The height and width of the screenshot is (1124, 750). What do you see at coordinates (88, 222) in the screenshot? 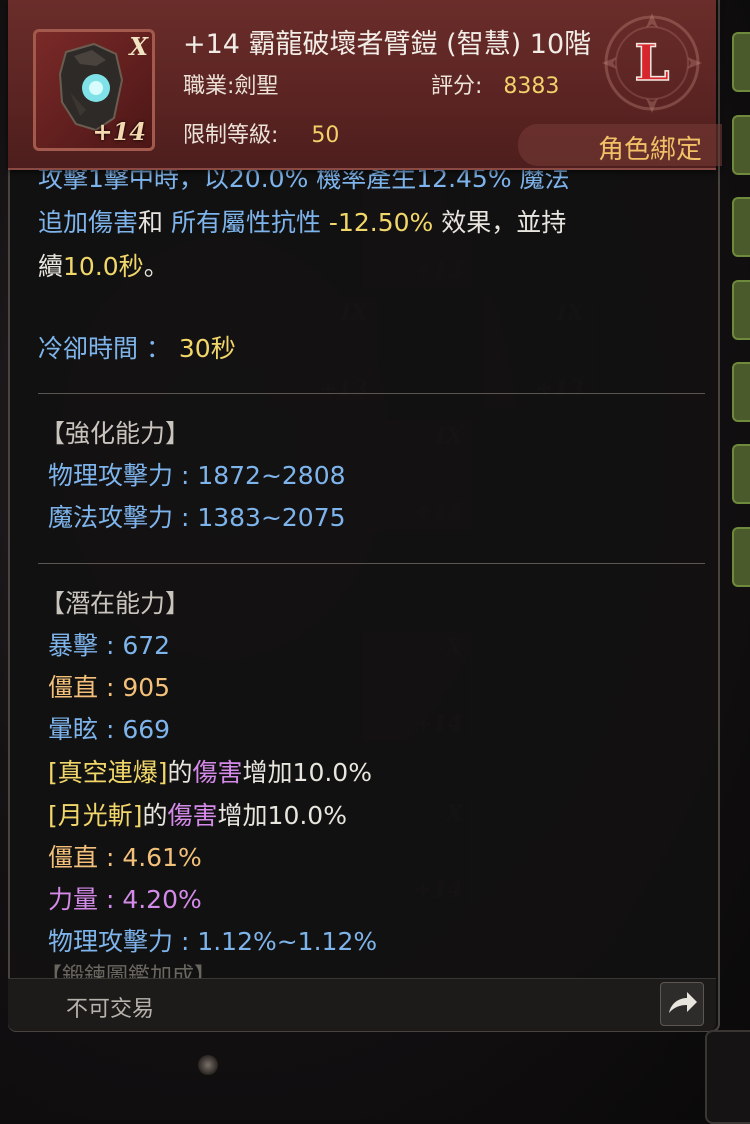
I see `effect-type-text: 追加傷害` at bounding box center [88, 222].